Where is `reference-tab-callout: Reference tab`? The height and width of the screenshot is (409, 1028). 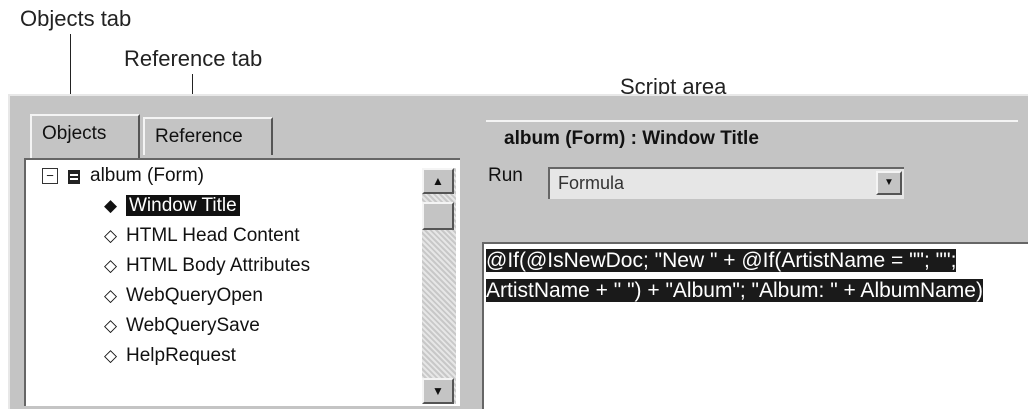
reference-tab-callout: Reference tab is located at coordinates (193, 58).